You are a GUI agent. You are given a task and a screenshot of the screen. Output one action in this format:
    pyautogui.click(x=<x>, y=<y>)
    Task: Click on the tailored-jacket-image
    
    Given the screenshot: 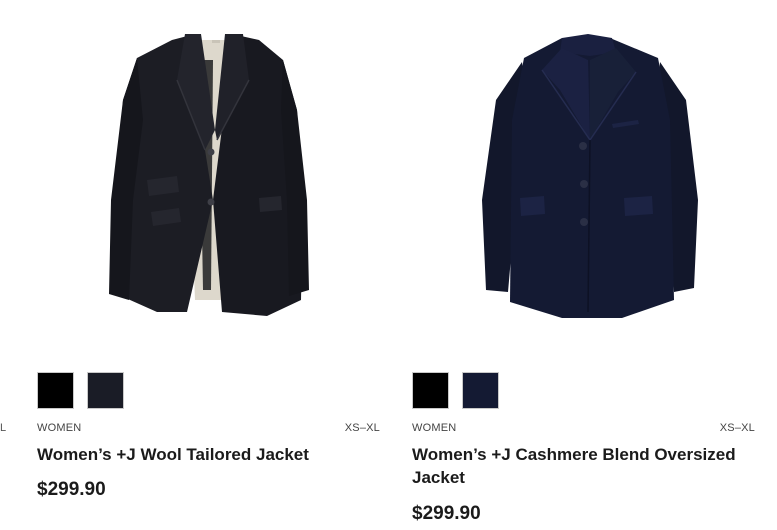 What is the action you would take?
    pyautogui.click(x=209, y=175)
    